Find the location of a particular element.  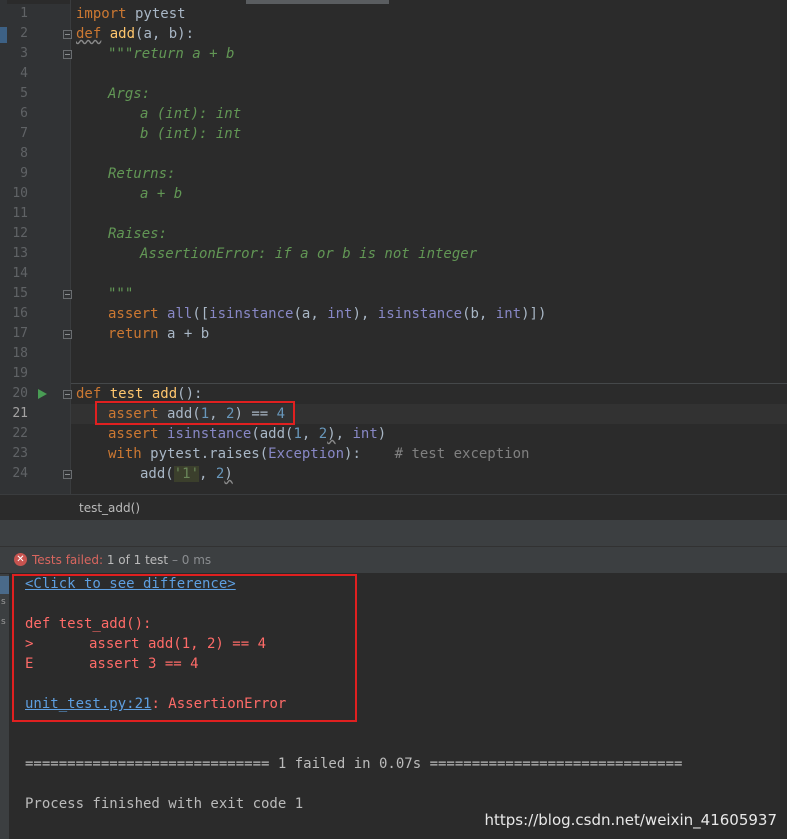

code-line-6: a (int): int is located at coordinates (191, 114).